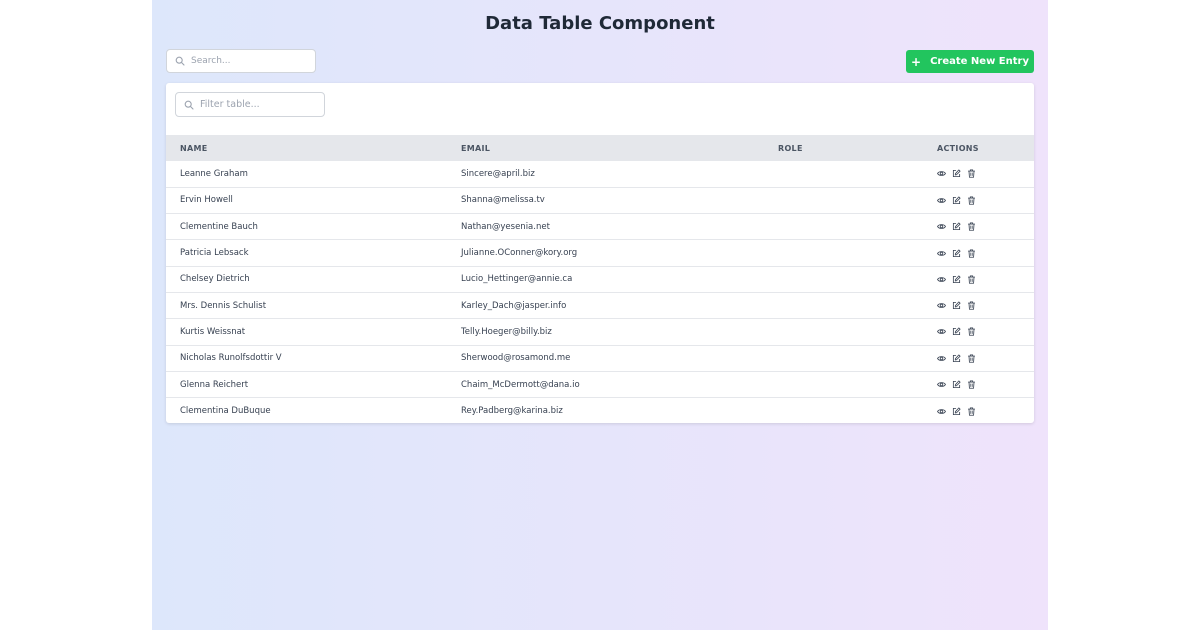  Describe the element at coordinates (958, 148) in the screenshot. I see `column-header-actions: ACTIONS` at that location.